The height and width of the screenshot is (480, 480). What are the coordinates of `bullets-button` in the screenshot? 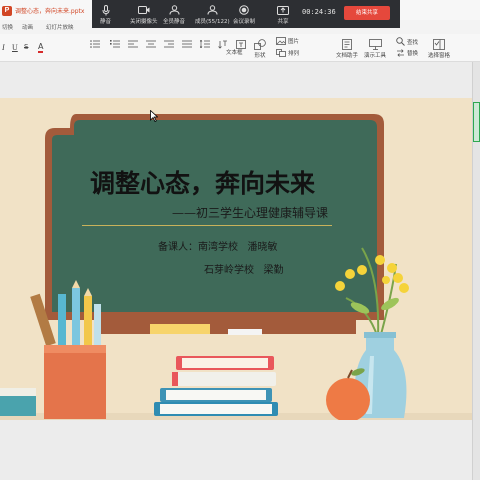 It's located at (95, 44).